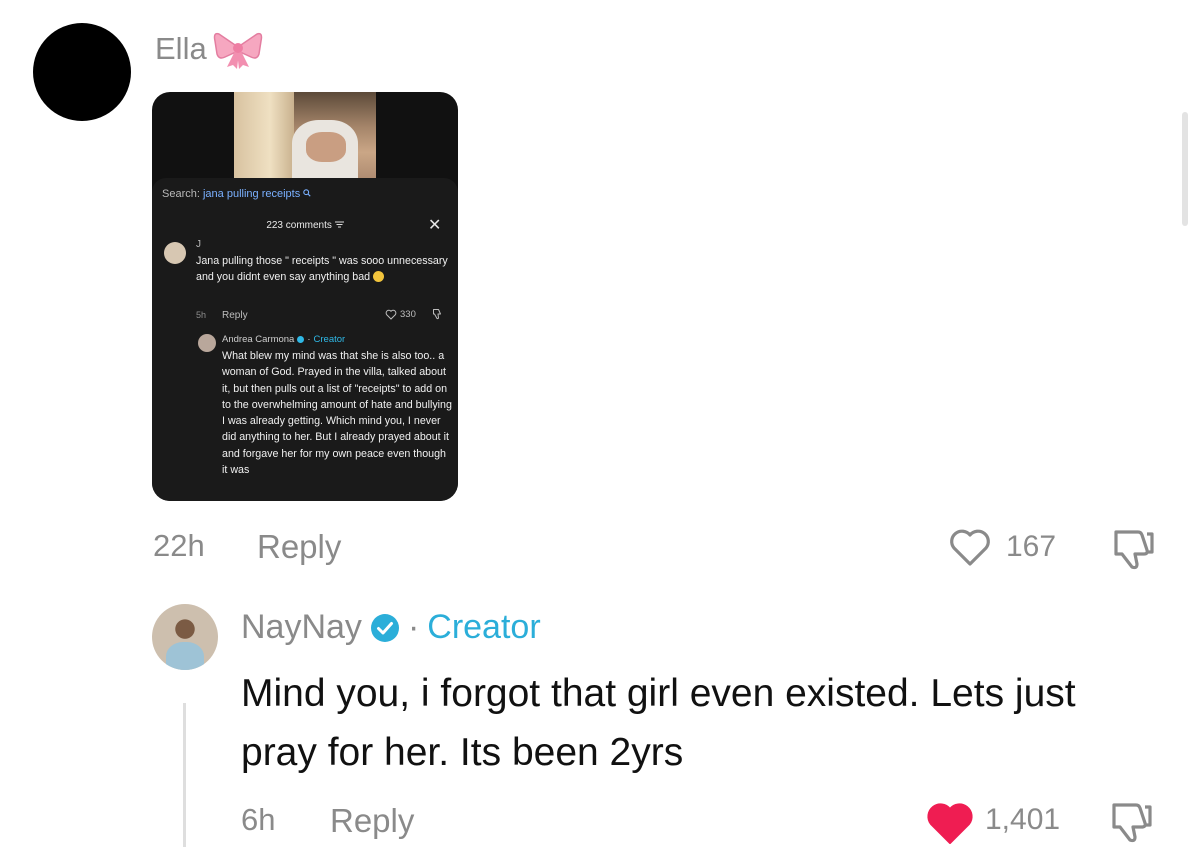 The height and width of the screenshot is (860, 1200). I want to click on filter-icon, so click(339, 224).